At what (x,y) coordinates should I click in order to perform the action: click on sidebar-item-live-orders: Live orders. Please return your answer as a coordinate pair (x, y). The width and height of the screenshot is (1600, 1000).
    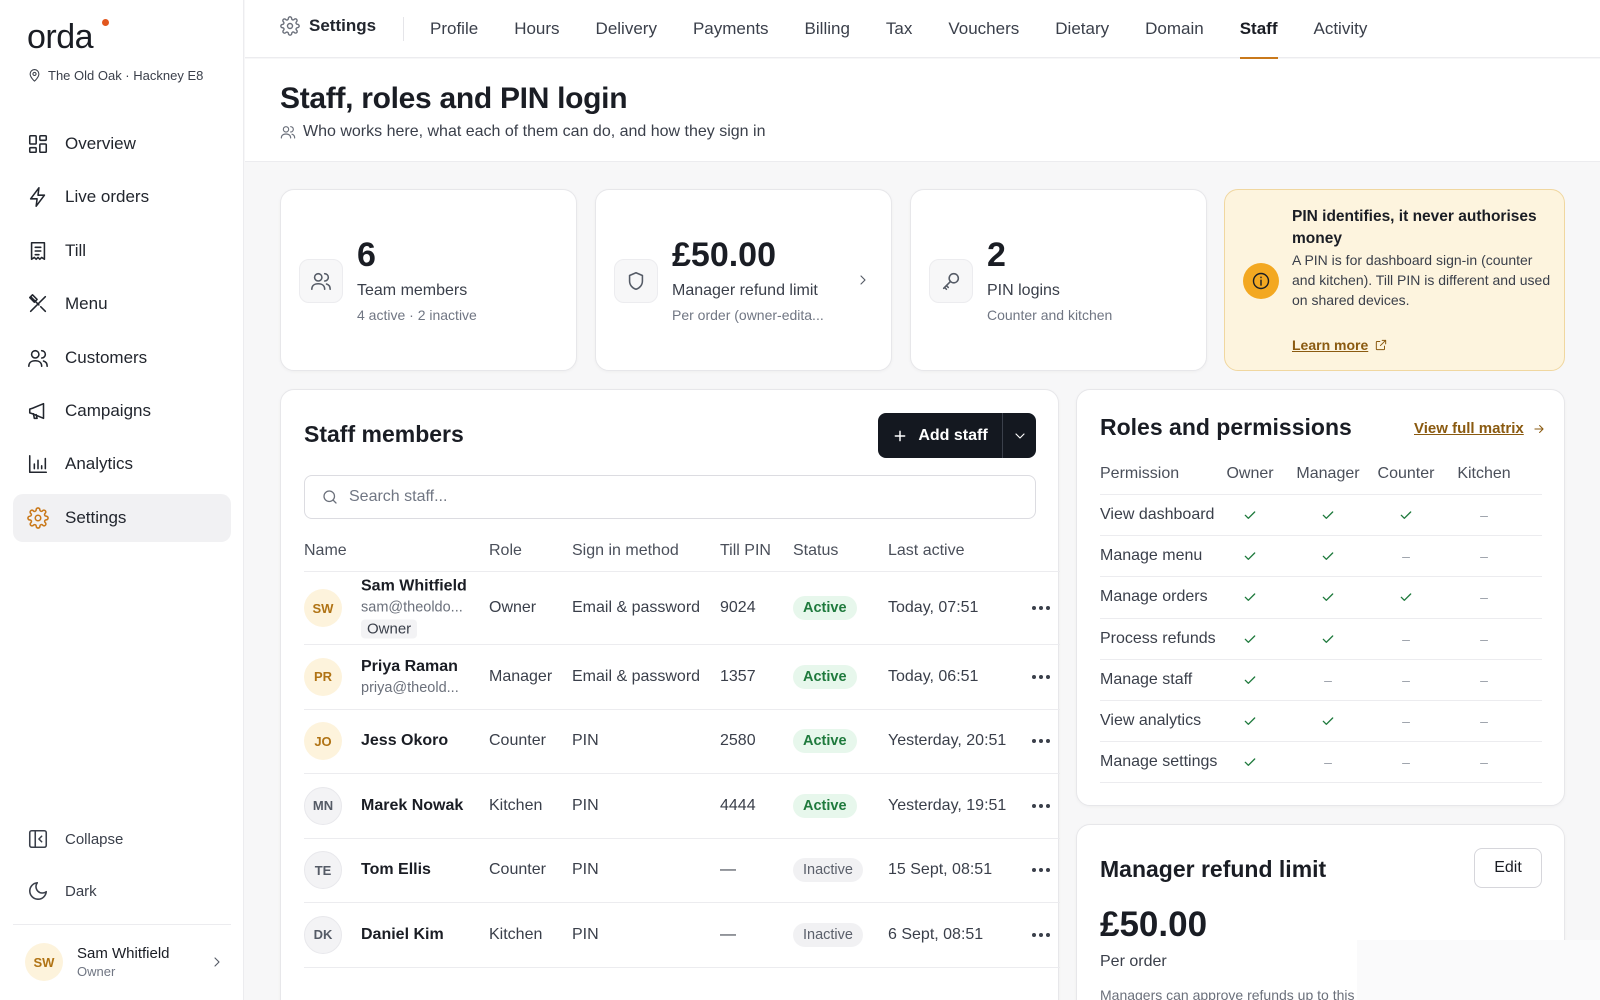
    Looking at the image, I should click on (122, 197).